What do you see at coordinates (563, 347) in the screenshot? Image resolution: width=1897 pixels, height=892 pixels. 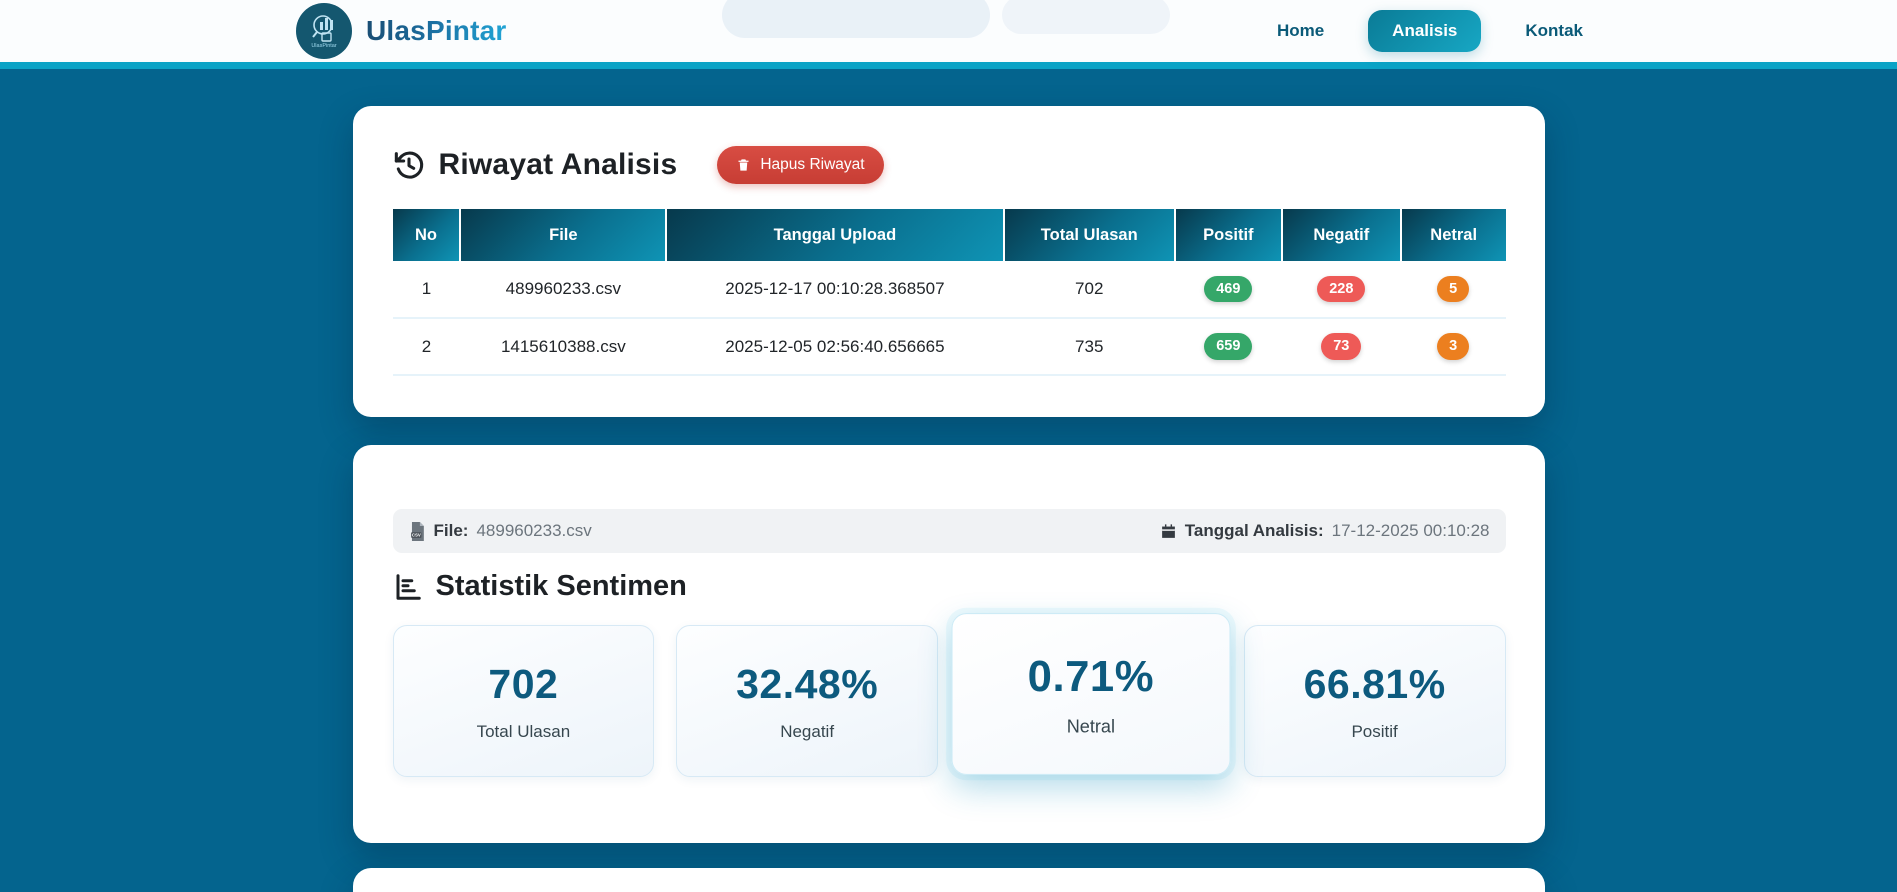 I see `cell-file: 1415610388.csv` at bounding box center [563, 347].